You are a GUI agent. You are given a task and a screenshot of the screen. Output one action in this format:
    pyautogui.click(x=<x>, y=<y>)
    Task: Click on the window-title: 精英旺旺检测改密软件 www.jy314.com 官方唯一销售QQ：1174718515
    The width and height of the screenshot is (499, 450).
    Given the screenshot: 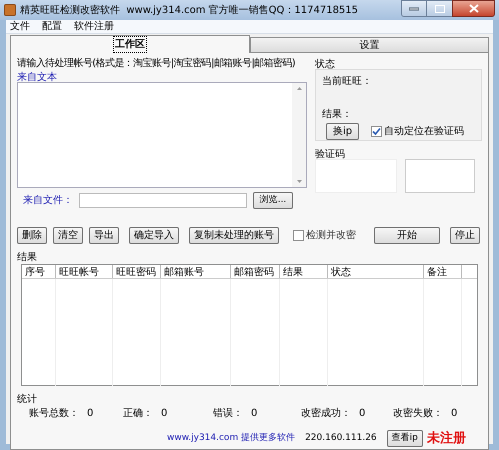 What is the action you would take?
    pyautogui.click(x=189, y=11)
    